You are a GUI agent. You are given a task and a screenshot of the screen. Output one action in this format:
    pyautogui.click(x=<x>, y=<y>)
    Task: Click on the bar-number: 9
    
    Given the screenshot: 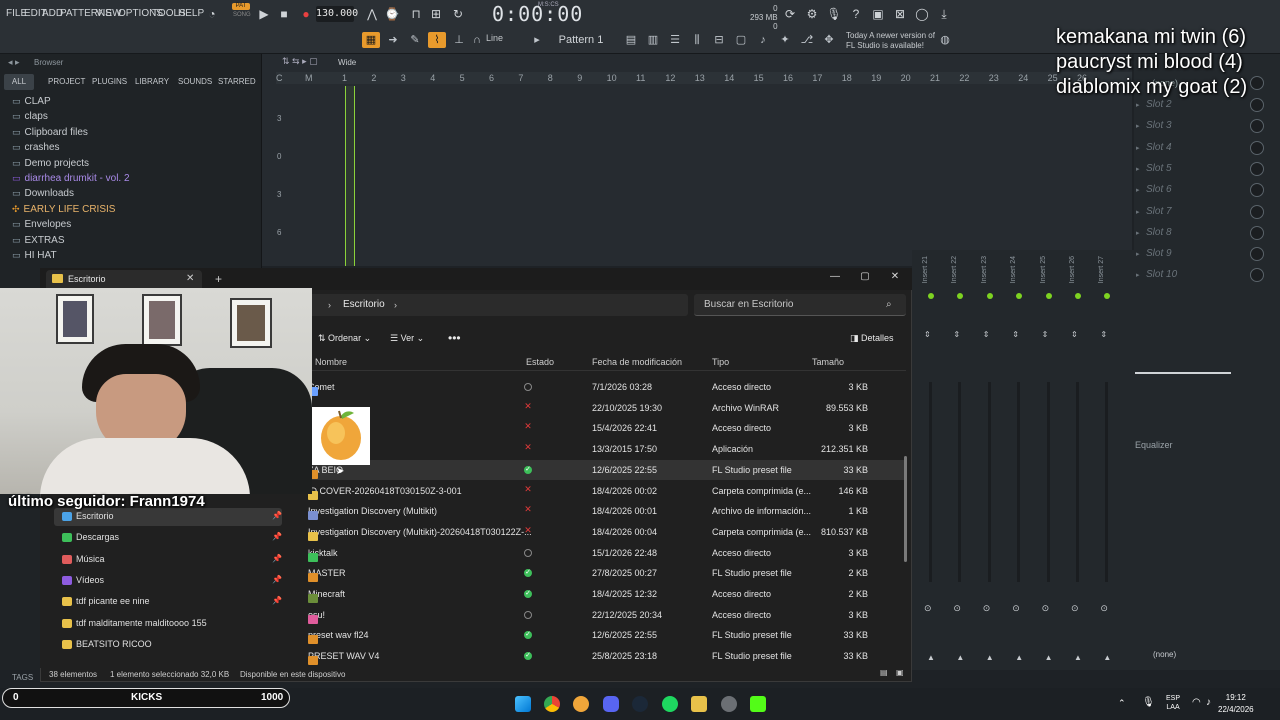 What is the action you would take?
    pyautogui.click(x=579, y=78)
    